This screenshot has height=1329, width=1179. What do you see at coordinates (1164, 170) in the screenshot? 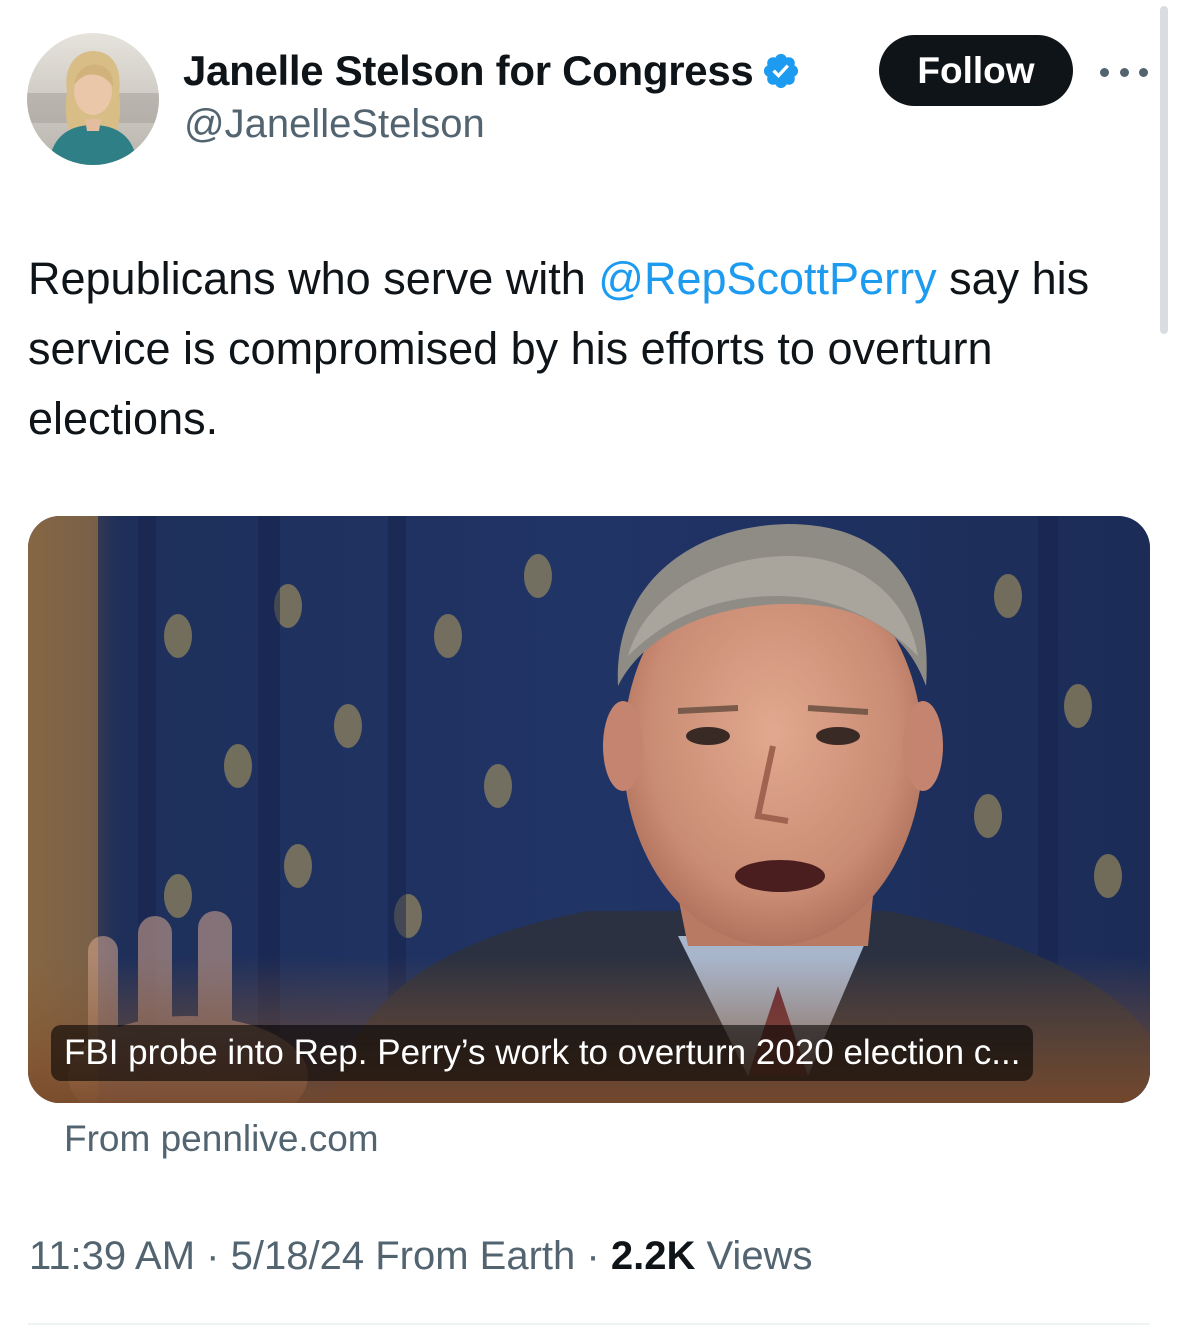
I see `scrollbar` at bounding box center [1164, 170].